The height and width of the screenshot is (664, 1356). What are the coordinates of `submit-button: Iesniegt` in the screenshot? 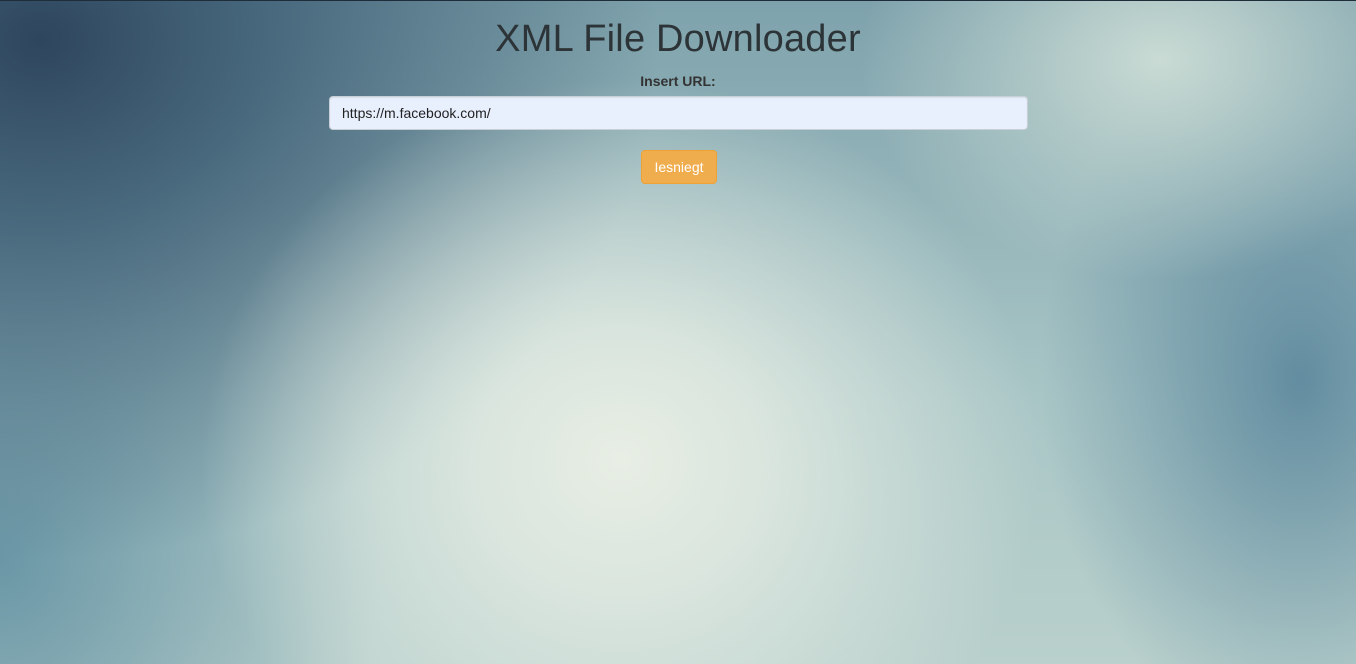 It's located at (679, 167).